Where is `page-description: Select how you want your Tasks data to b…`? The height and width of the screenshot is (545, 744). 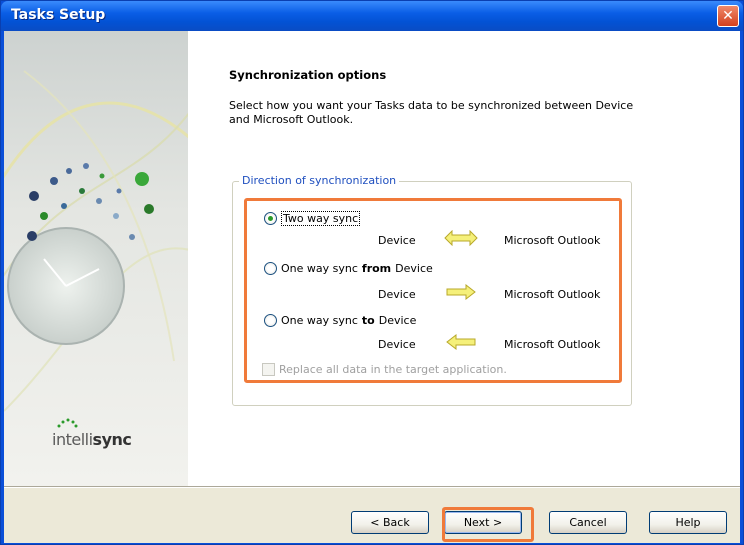 page-description: Select how you want your Tasks data to b… is located at coordinates (431, 112).